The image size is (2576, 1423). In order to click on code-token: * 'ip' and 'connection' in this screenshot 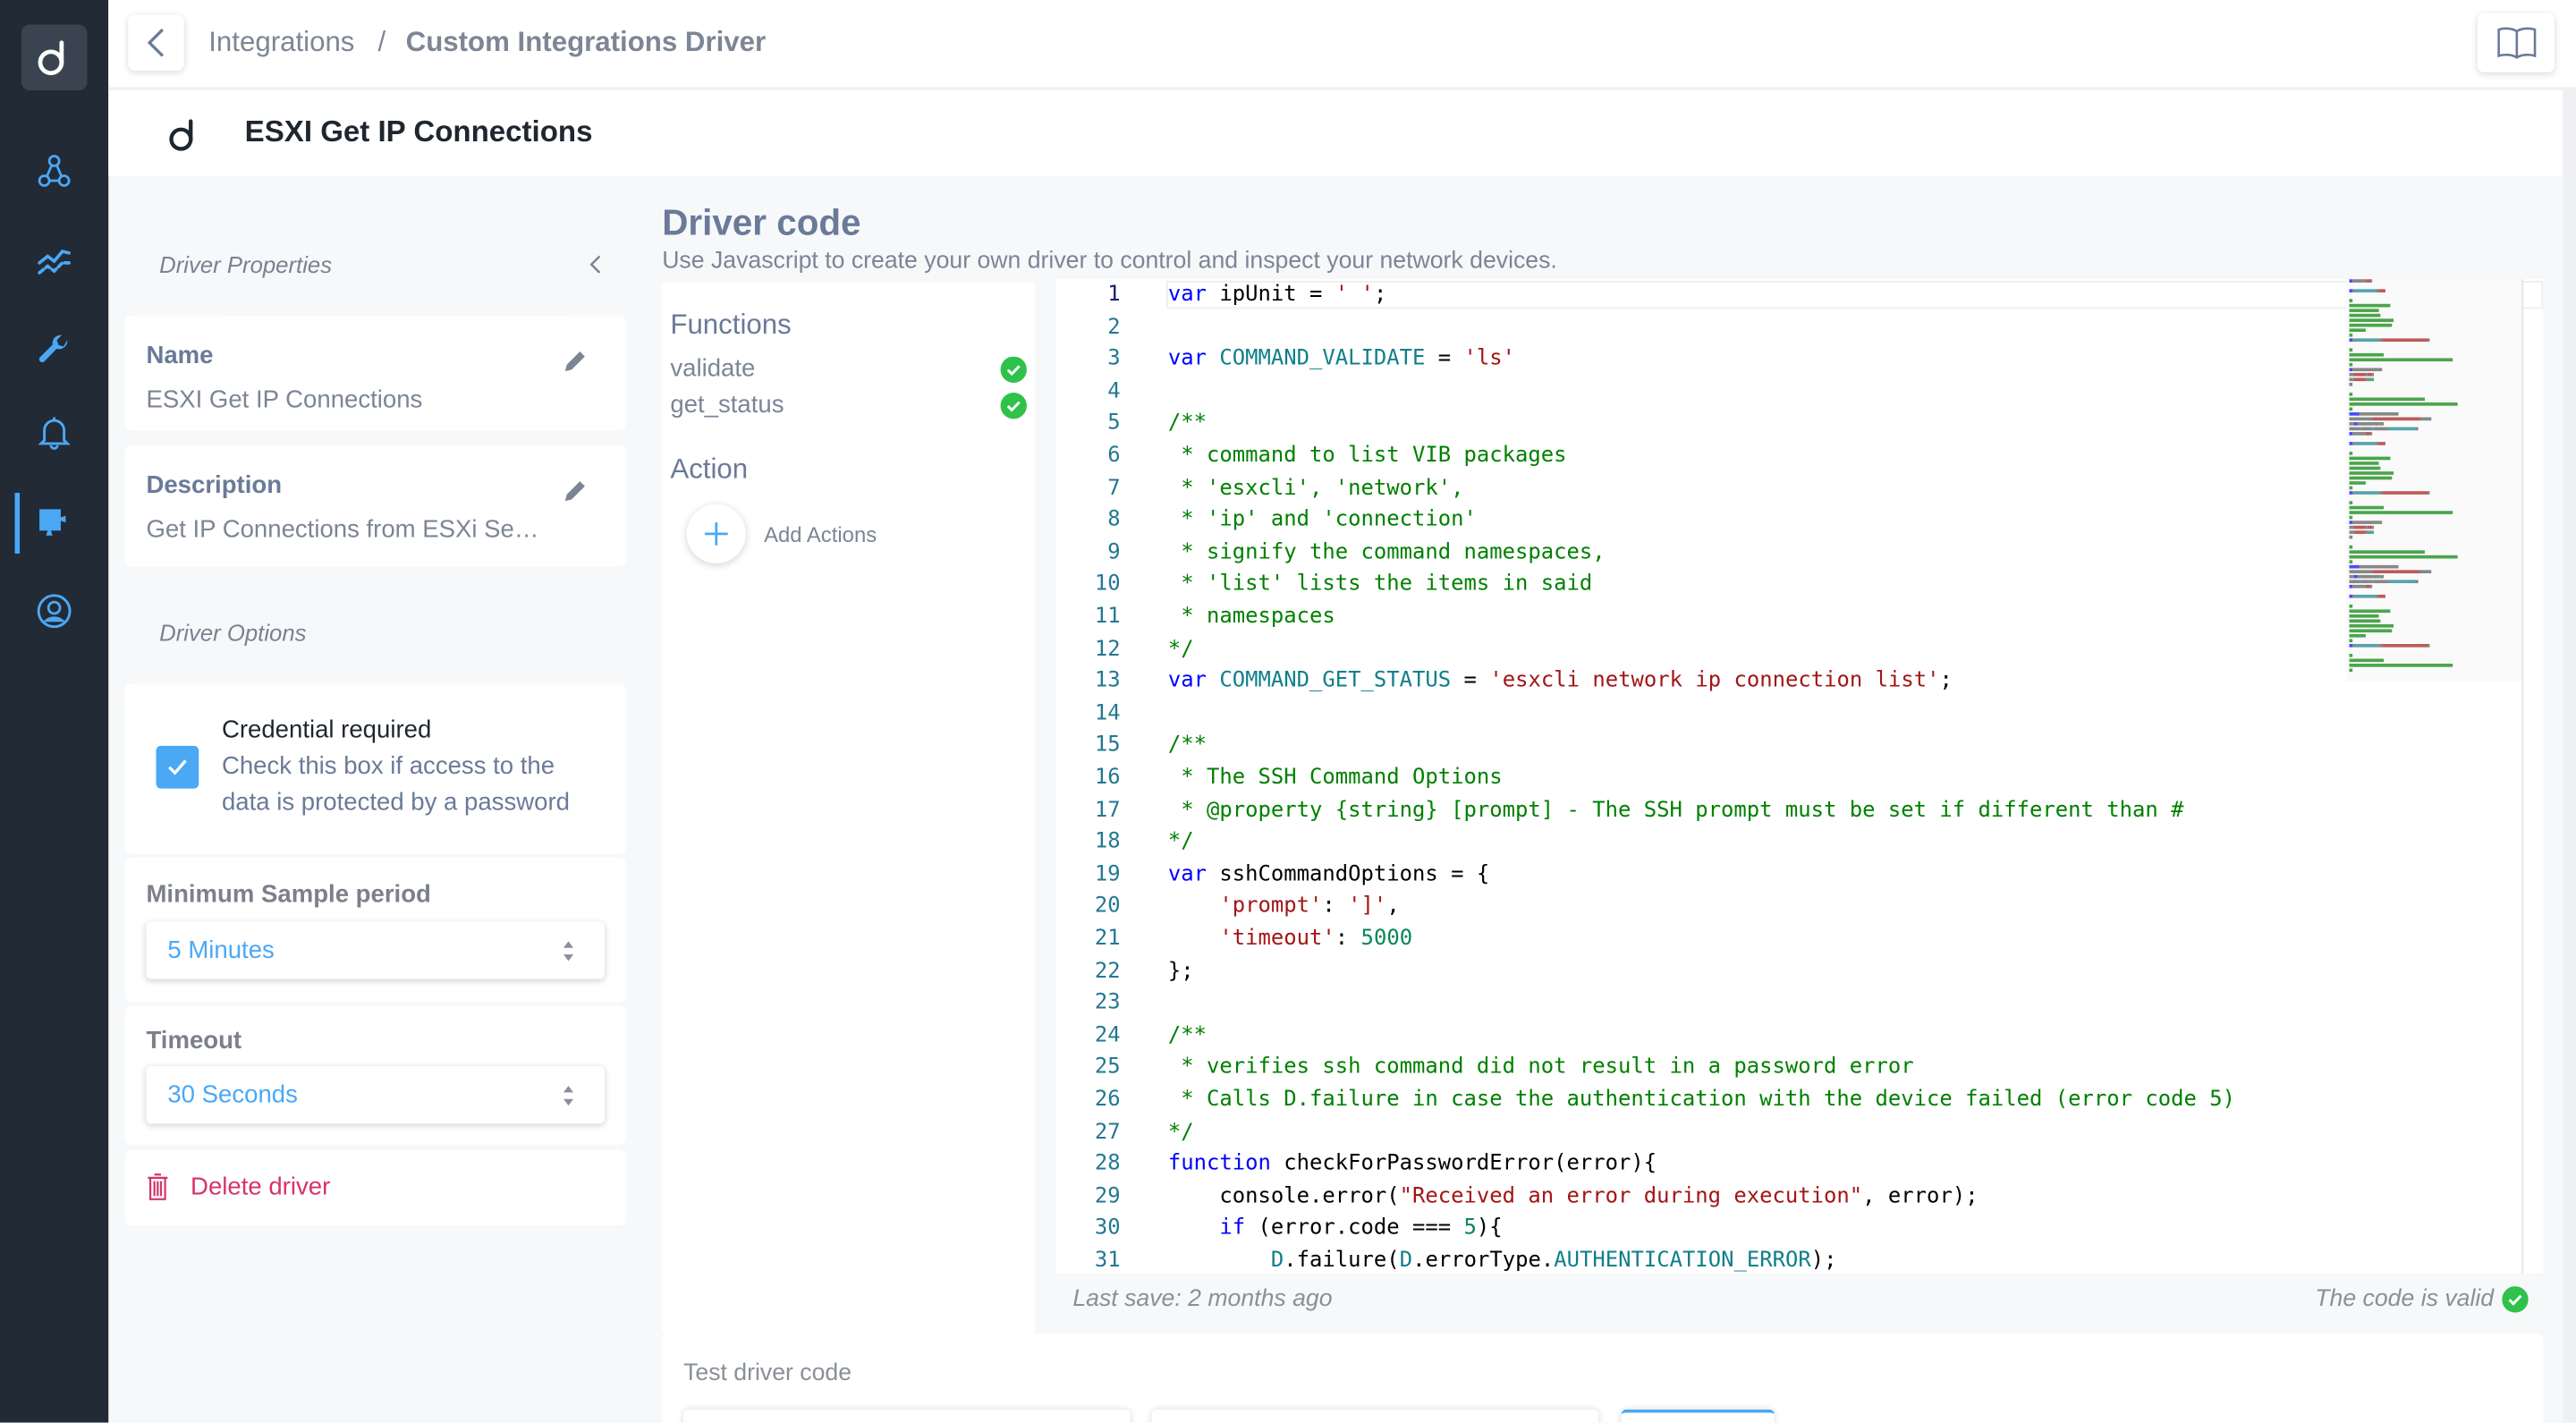, I will do `click(1322, 520)`.